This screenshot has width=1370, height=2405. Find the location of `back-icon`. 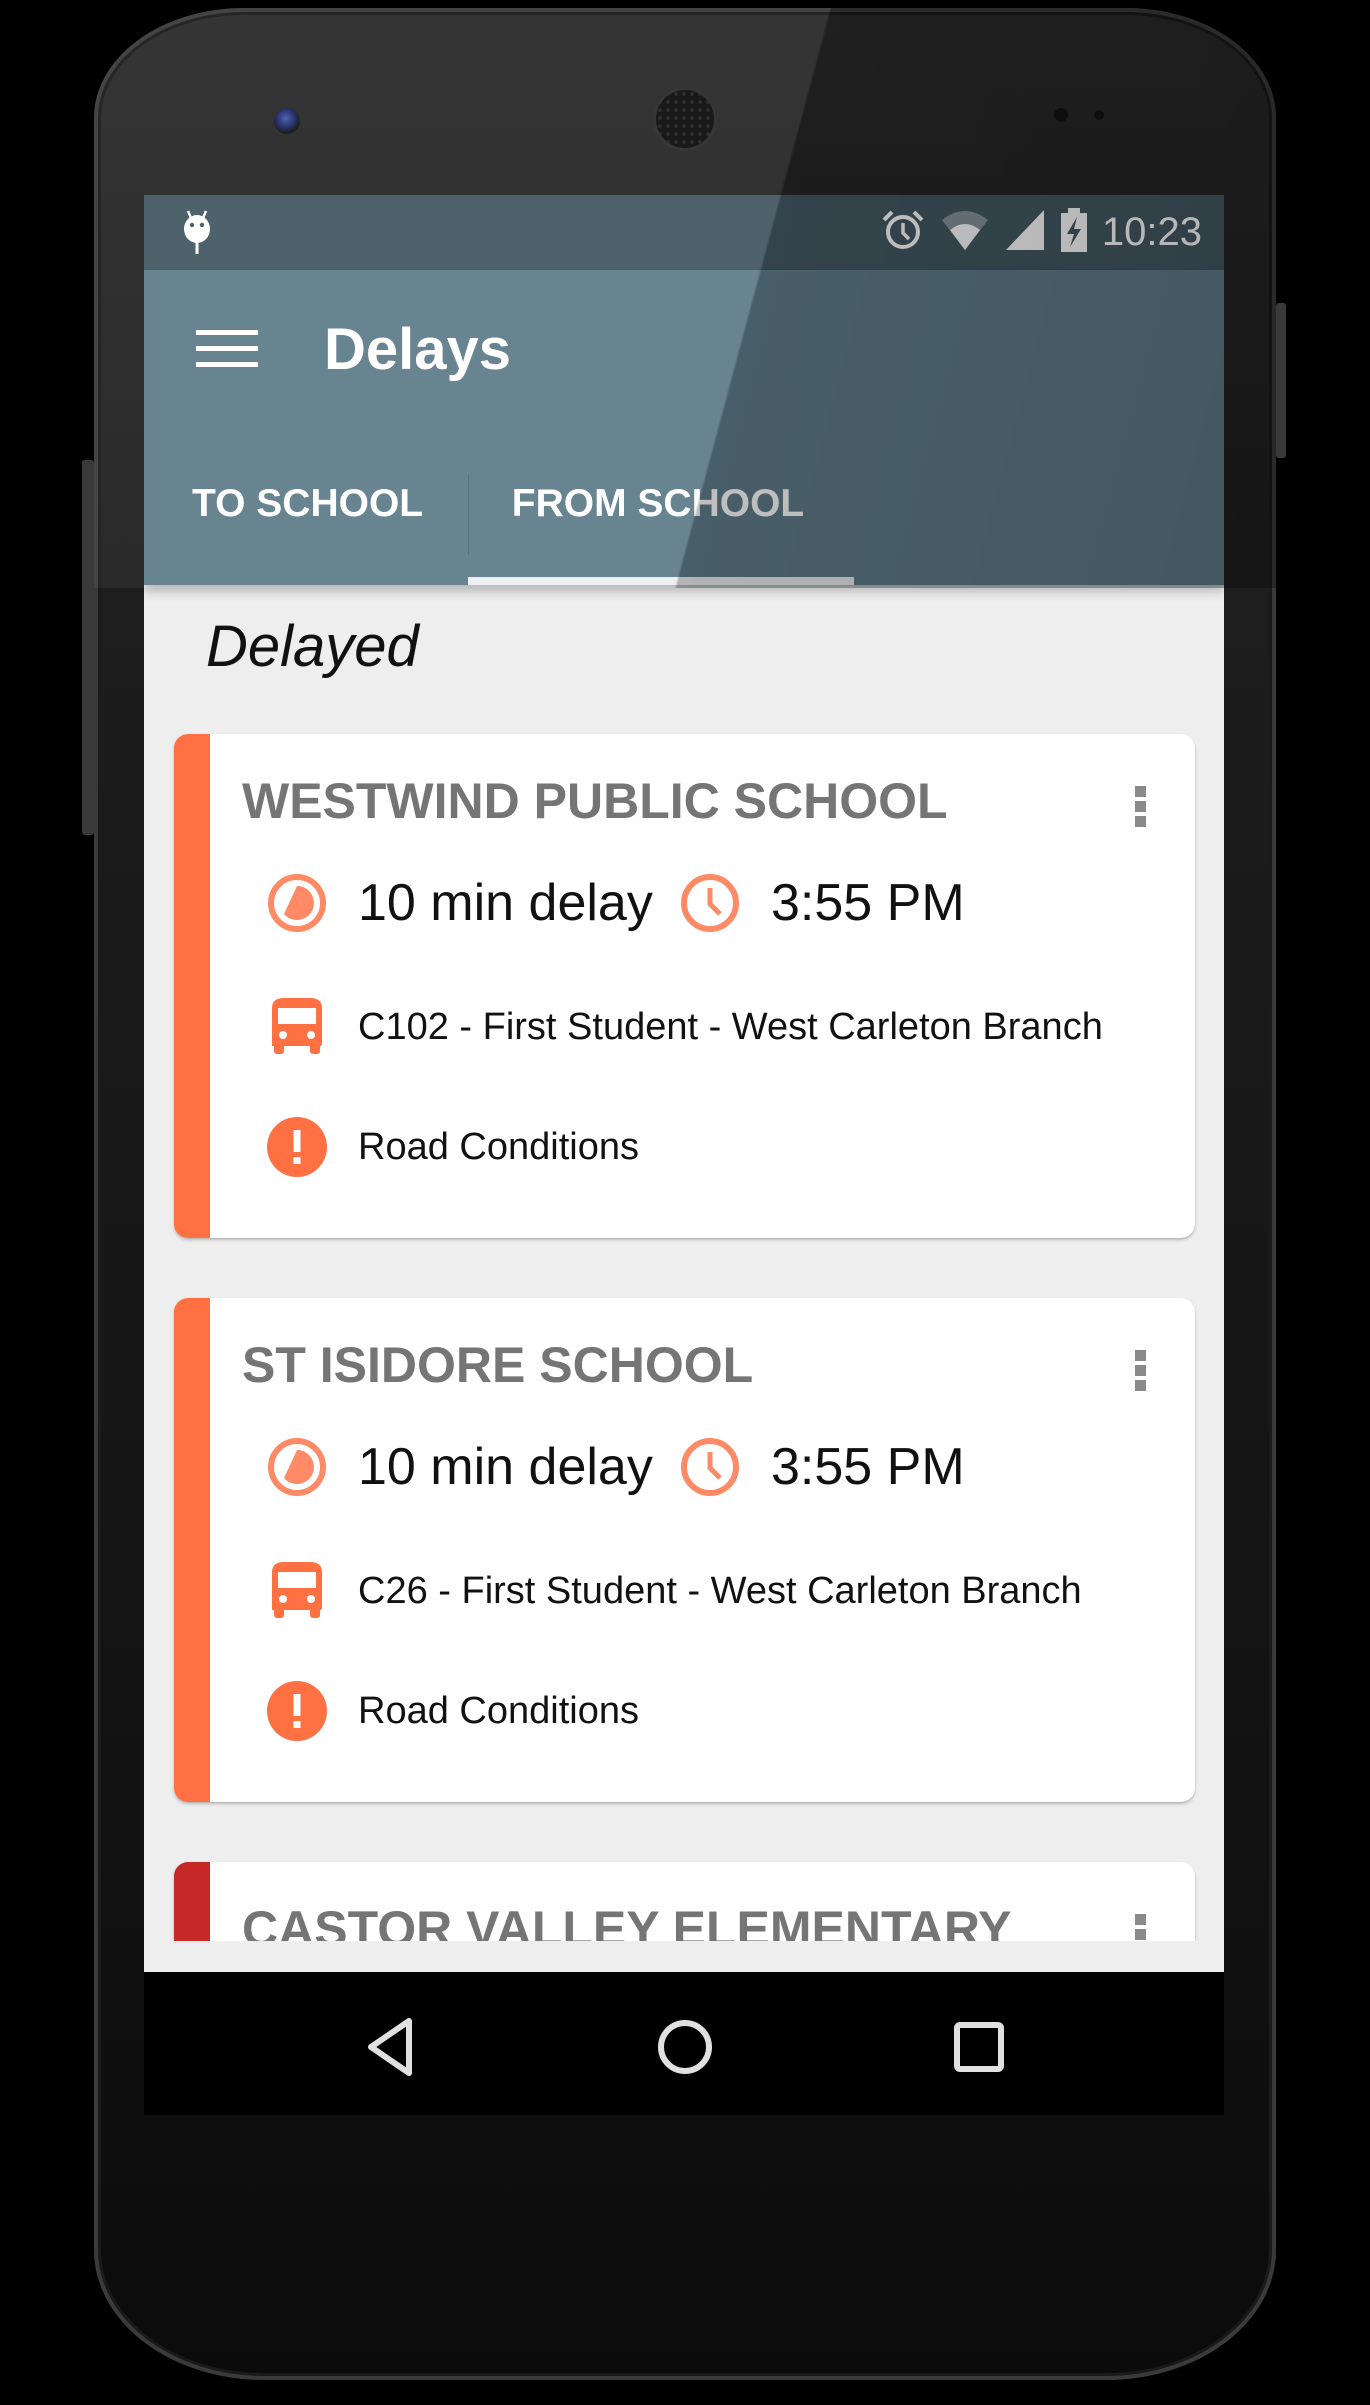

back-icon is located at coordinates (389, 2047).